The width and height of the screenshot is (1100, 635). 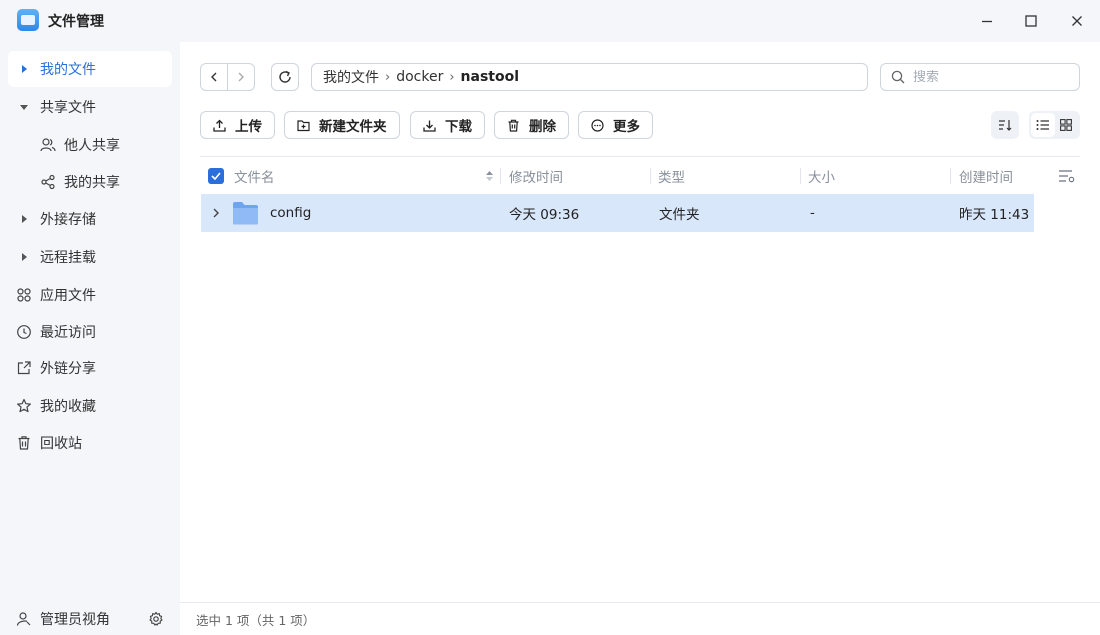 What do you see at coordinates (812, 213) in the screenshot?
I see `file-size: -` at bounding box center [812, 213].